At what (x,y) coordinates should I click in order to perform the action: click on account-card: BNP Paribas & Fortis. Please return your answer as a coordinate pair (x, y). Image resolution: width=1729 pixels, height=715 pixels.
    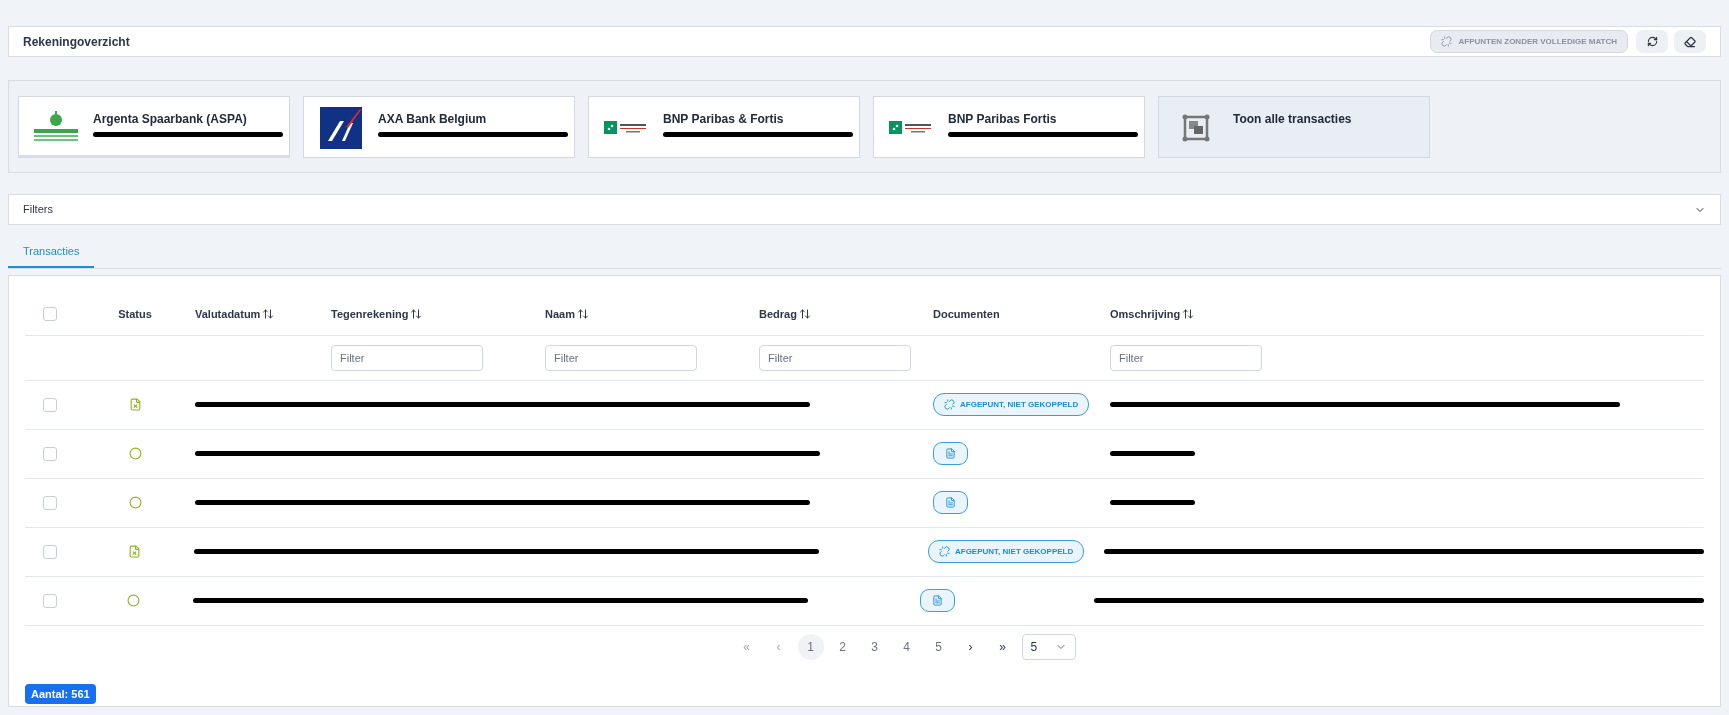
    Looking at the image, I should click on (724, 126).